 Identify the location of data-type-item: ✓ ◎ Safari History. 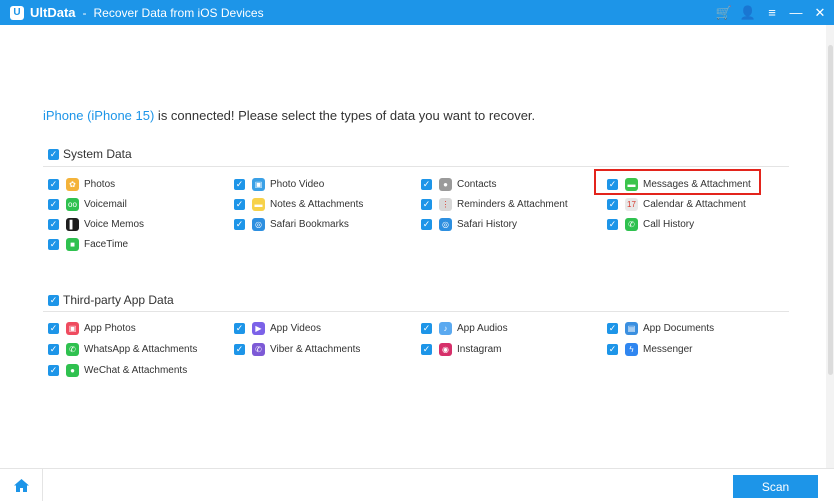
(469, 224).